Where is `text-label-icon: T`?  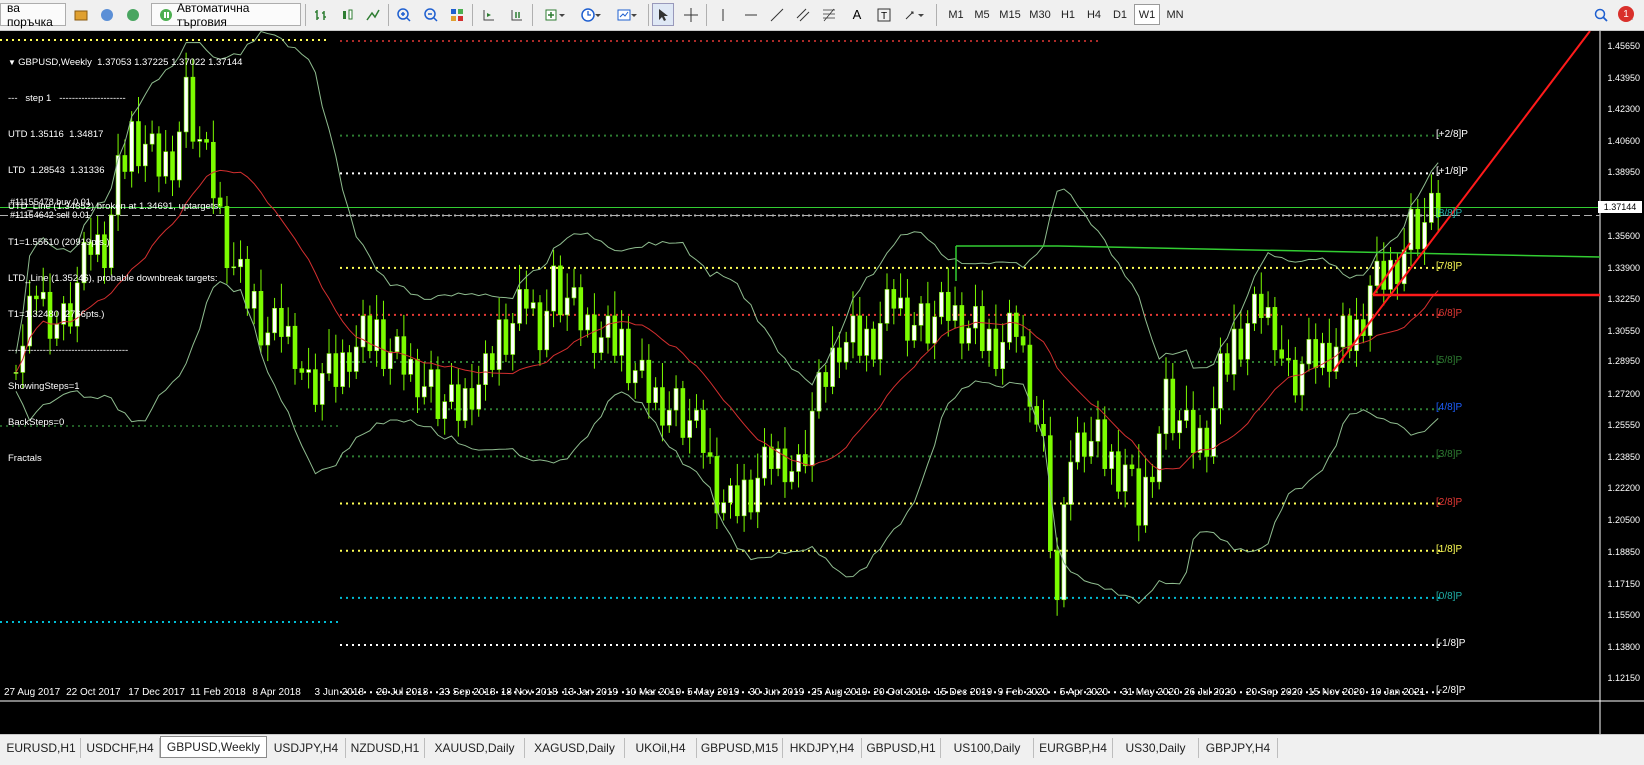 text-label-icon: T is located at coordinates (884, 14).